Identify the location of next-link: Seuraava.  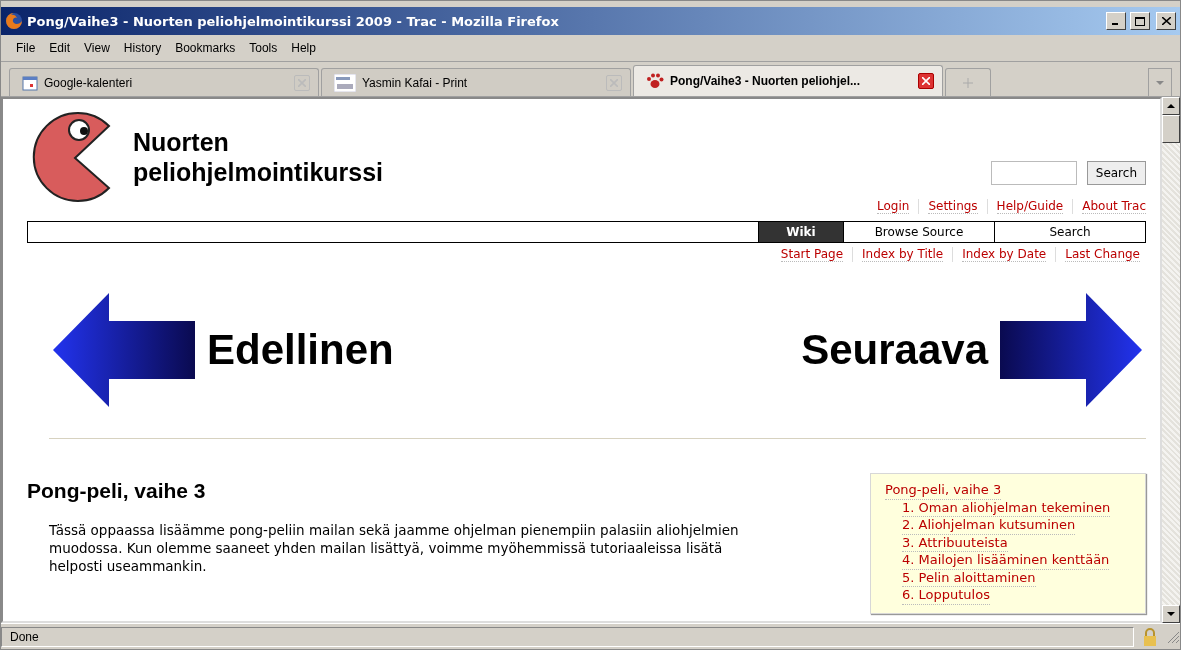
(894, 350).